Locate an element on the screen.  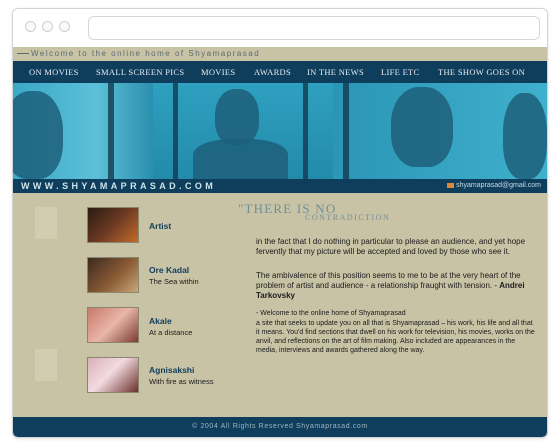
sidebar-item-ore-kadal-subtitle: The Sea within is located at coordinates (174, 281).